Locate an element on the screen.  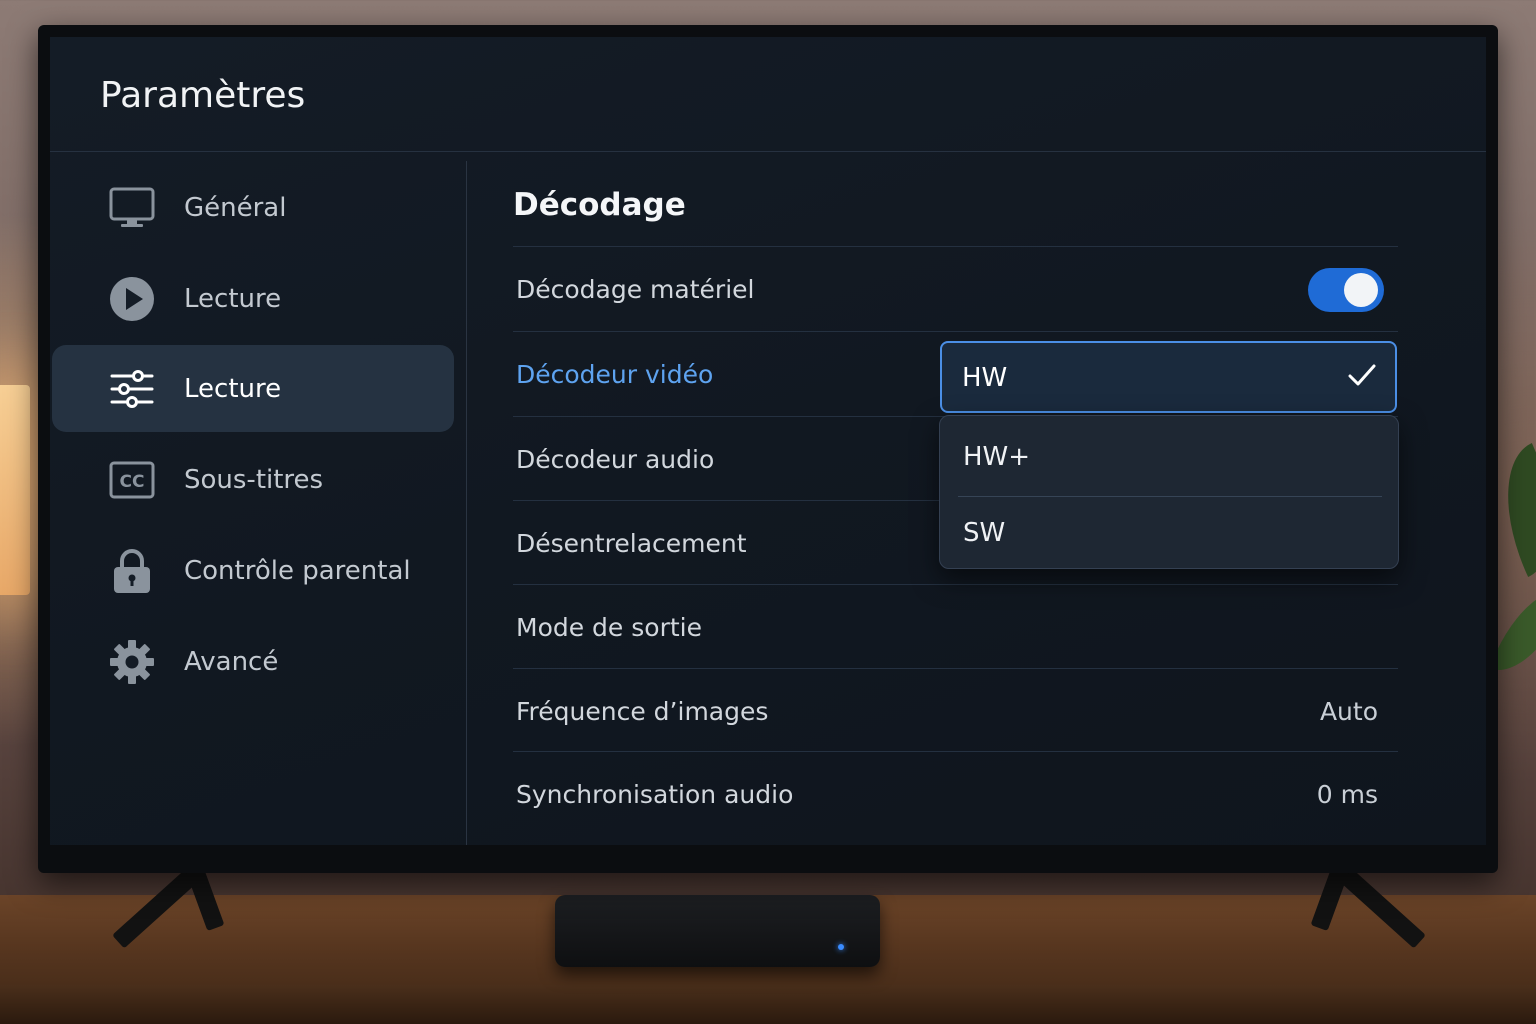
hardware-decoding-toggle is located at coordinates (1346, 290).